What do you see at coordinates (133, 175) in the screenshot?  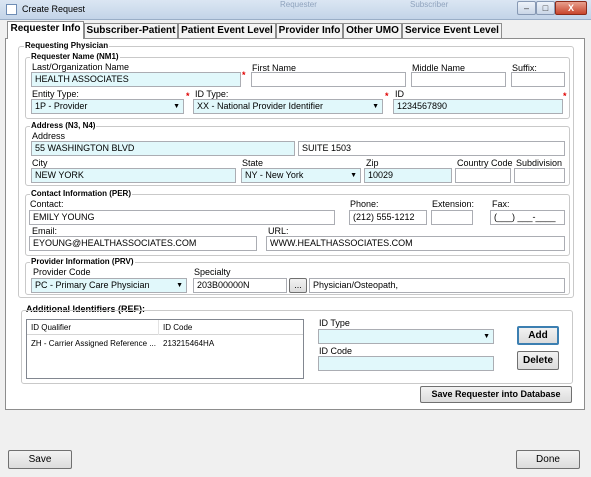 I see `city-field: NEW YORK` at bounding box center [133, 175].